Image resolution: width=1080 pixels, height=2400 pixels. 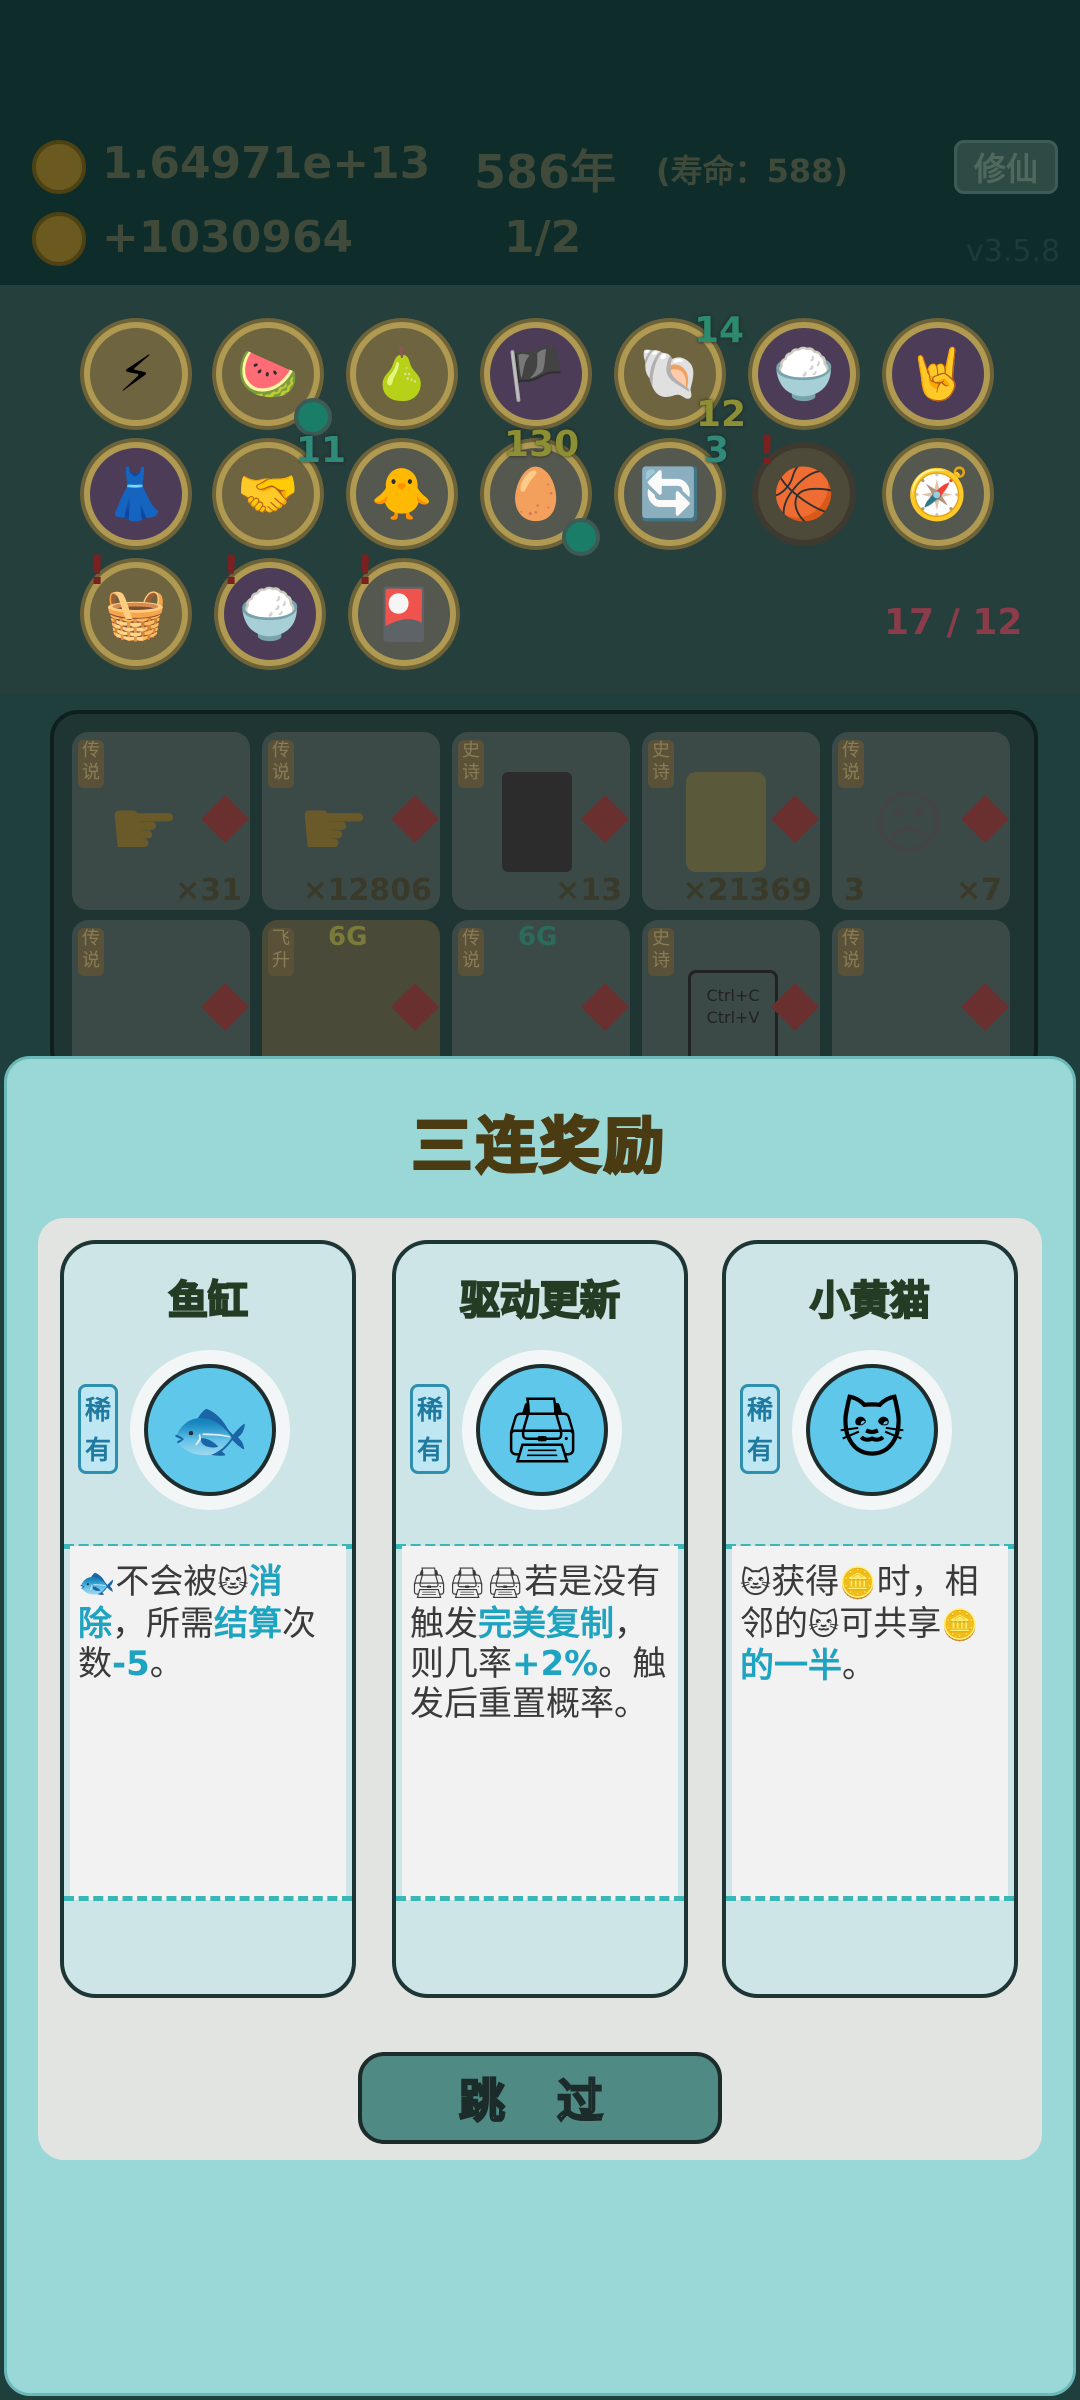 I want to click on printers-icon: 🖨🖨🖨, so click(x=467, y=1583).